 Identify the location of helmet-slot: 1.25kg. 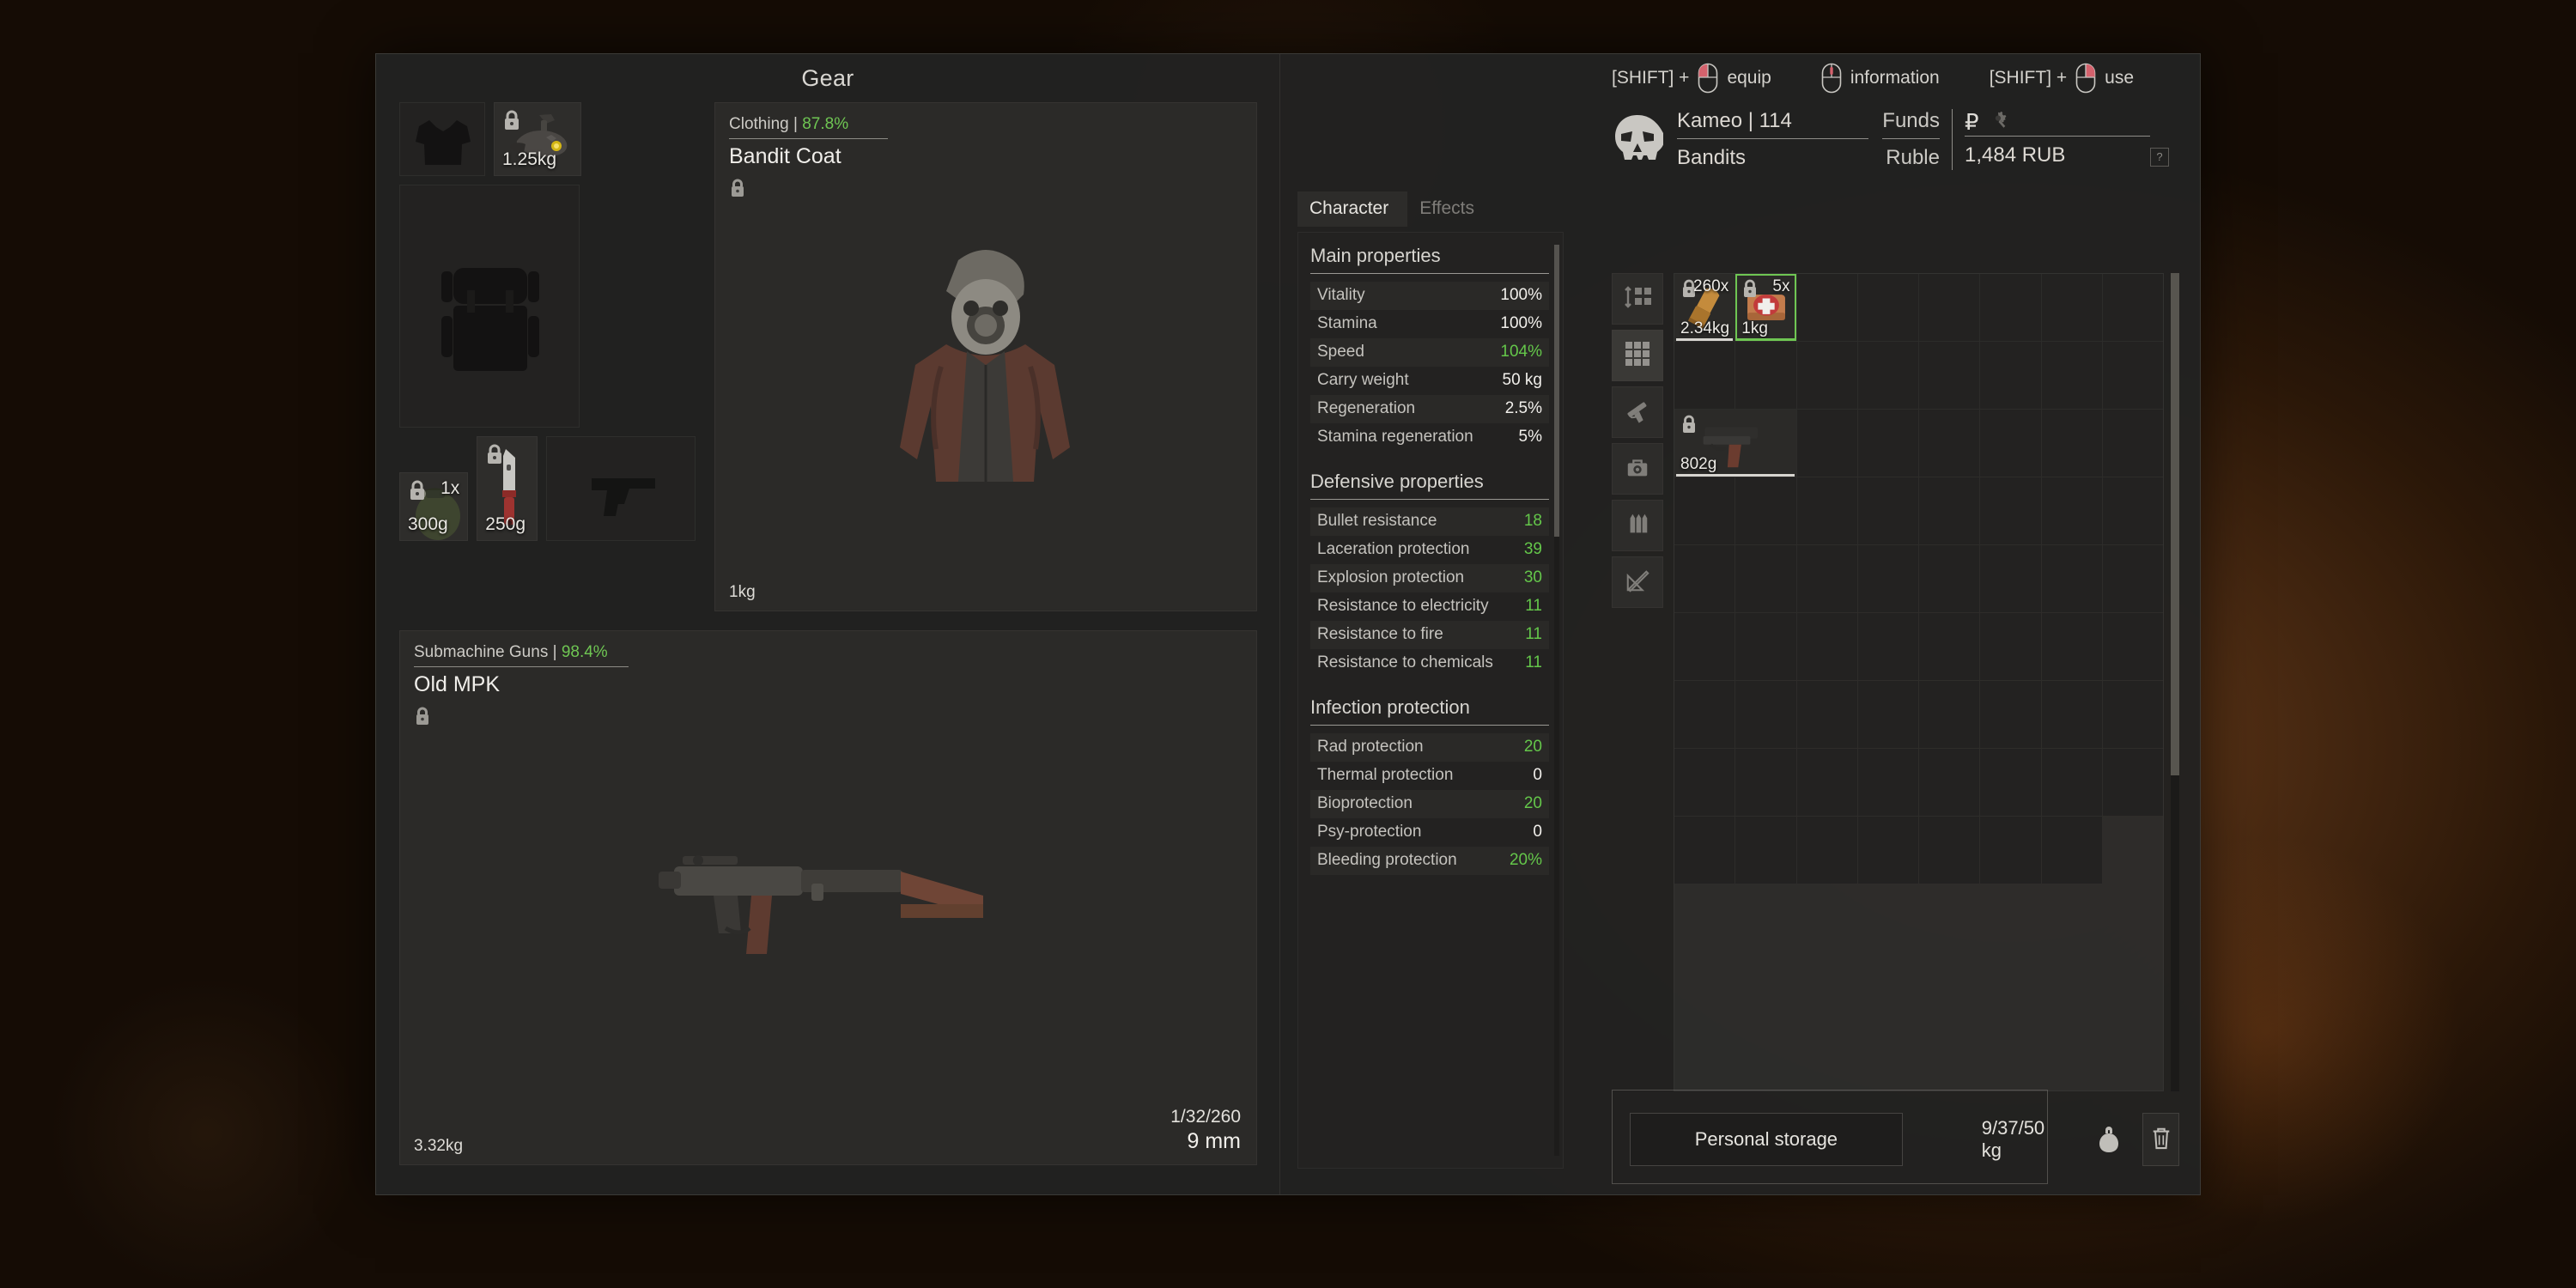
(537, 139).